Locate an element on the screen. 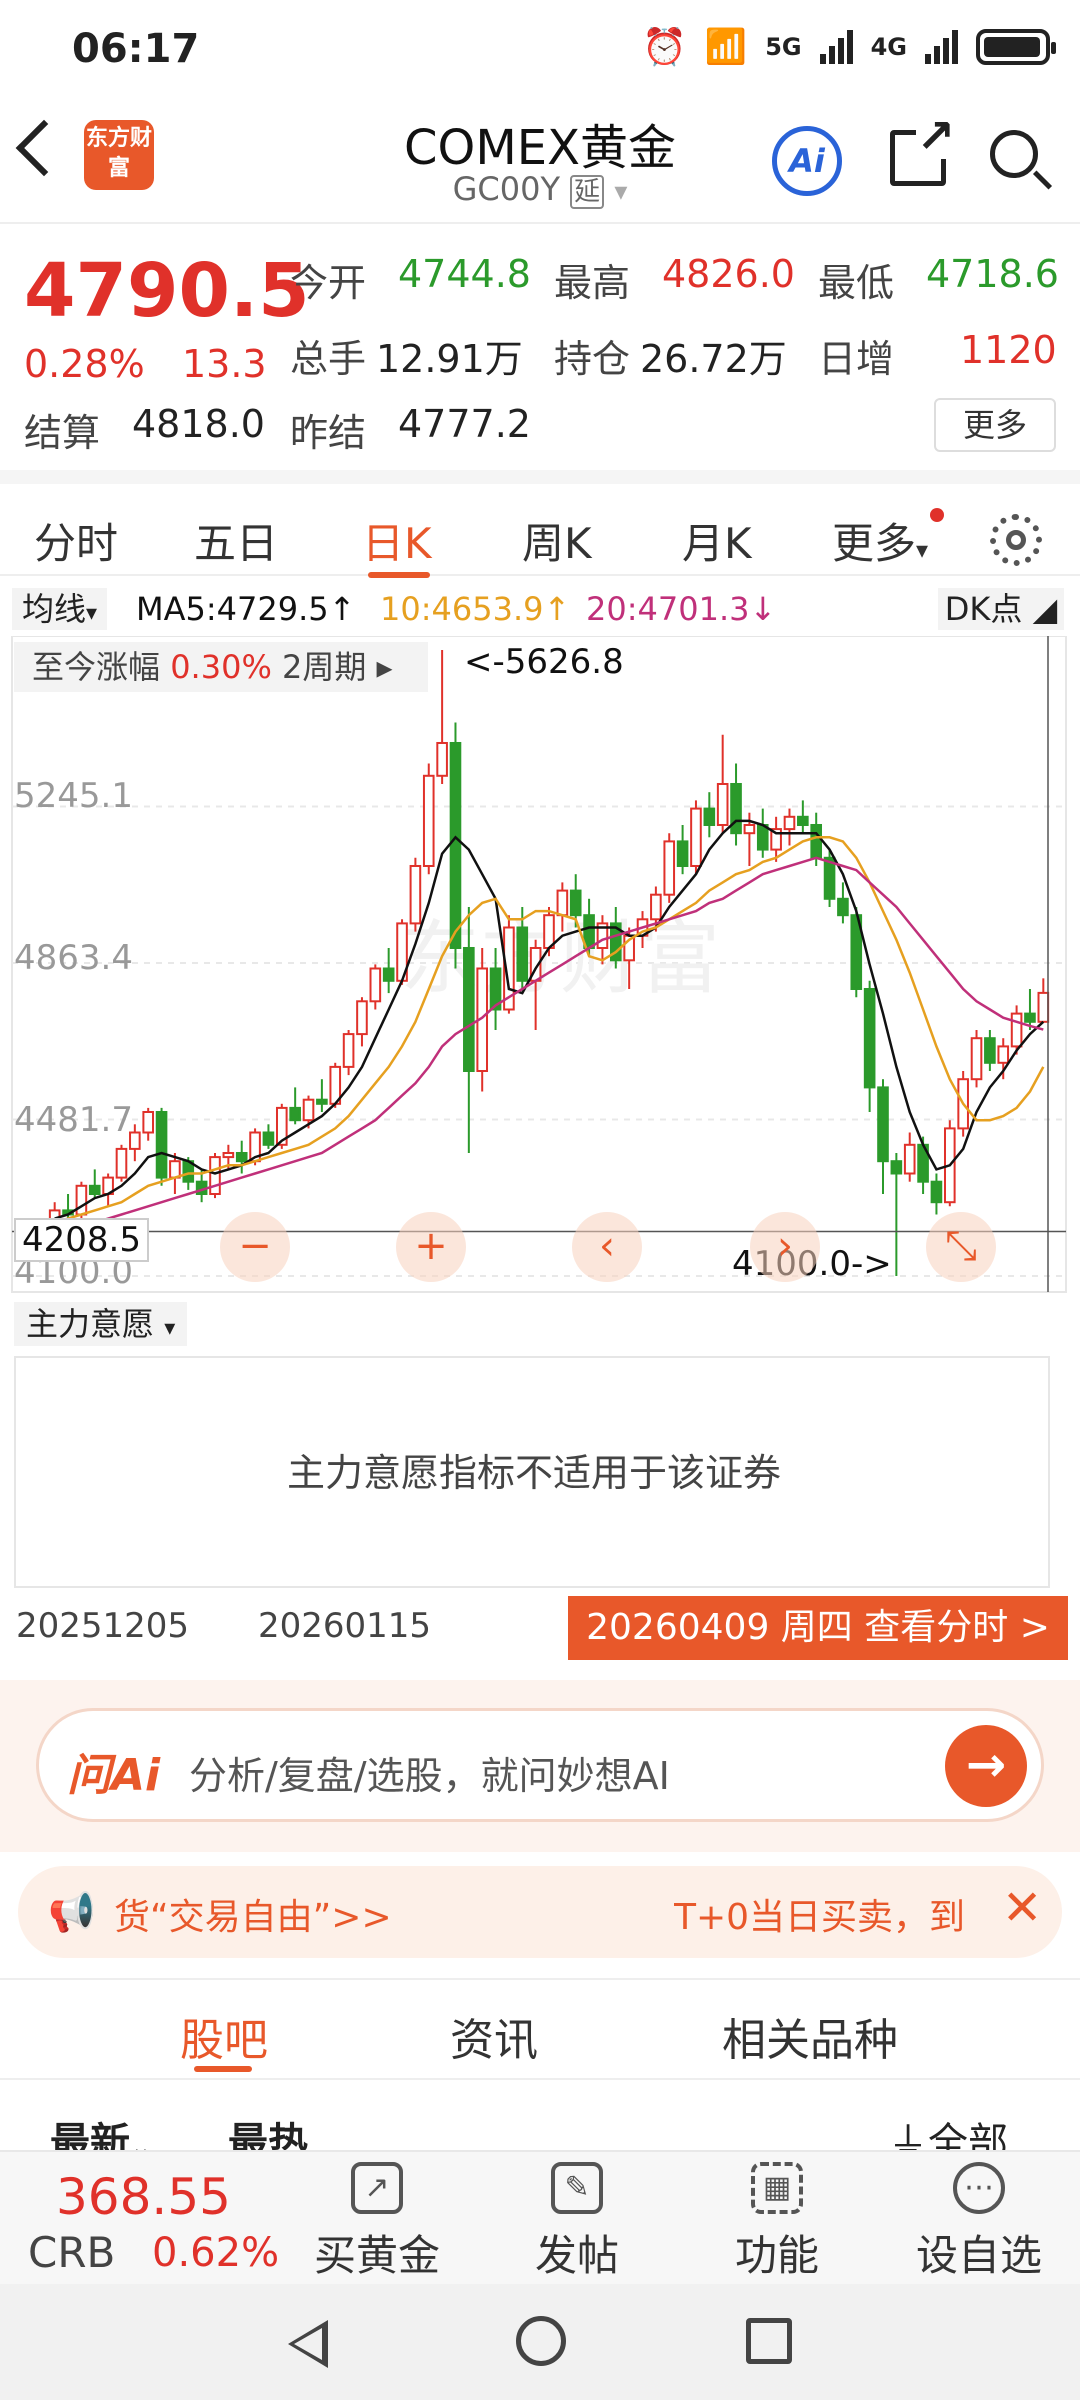 This screenshot has width=1080, height=2400. tab-forum: 股吧 is located at coordinates (224, 2036).